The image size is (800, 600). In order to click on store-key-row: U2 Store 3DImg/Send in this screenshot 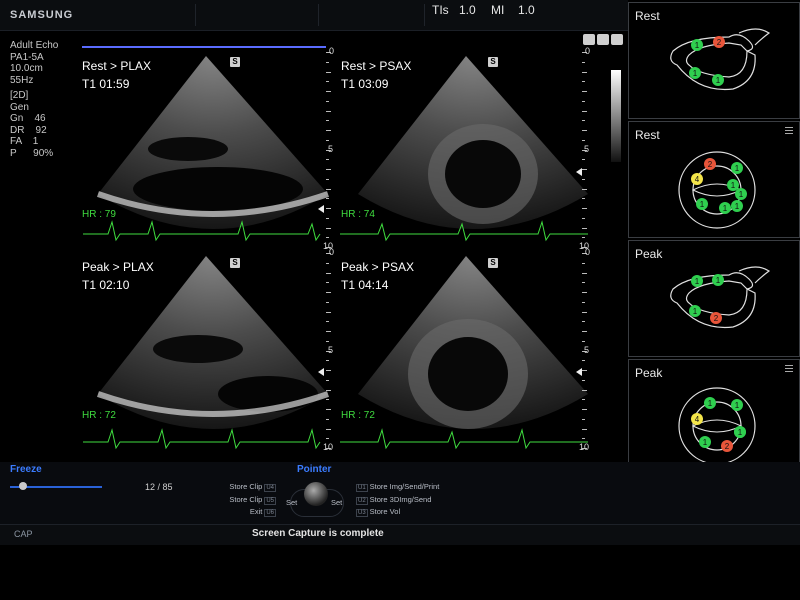, I will do `click(414, 501)`.